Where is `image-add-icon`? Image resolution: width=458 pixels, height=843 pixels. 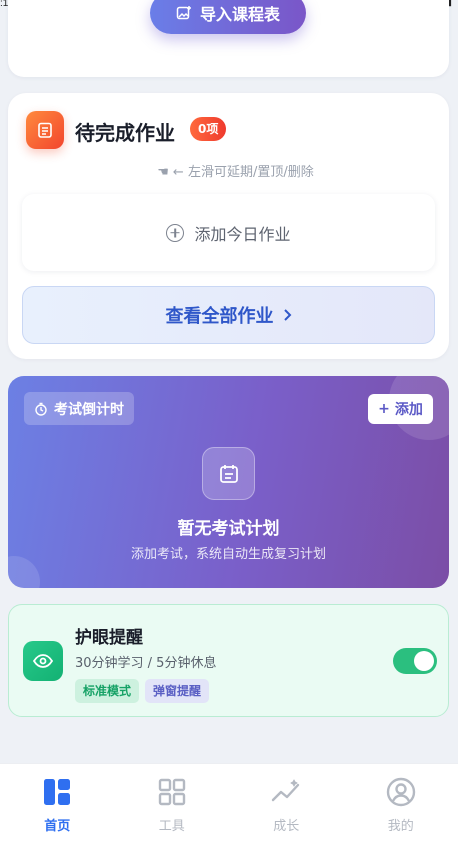
image-add-icon is located at coordinates (183, 13).